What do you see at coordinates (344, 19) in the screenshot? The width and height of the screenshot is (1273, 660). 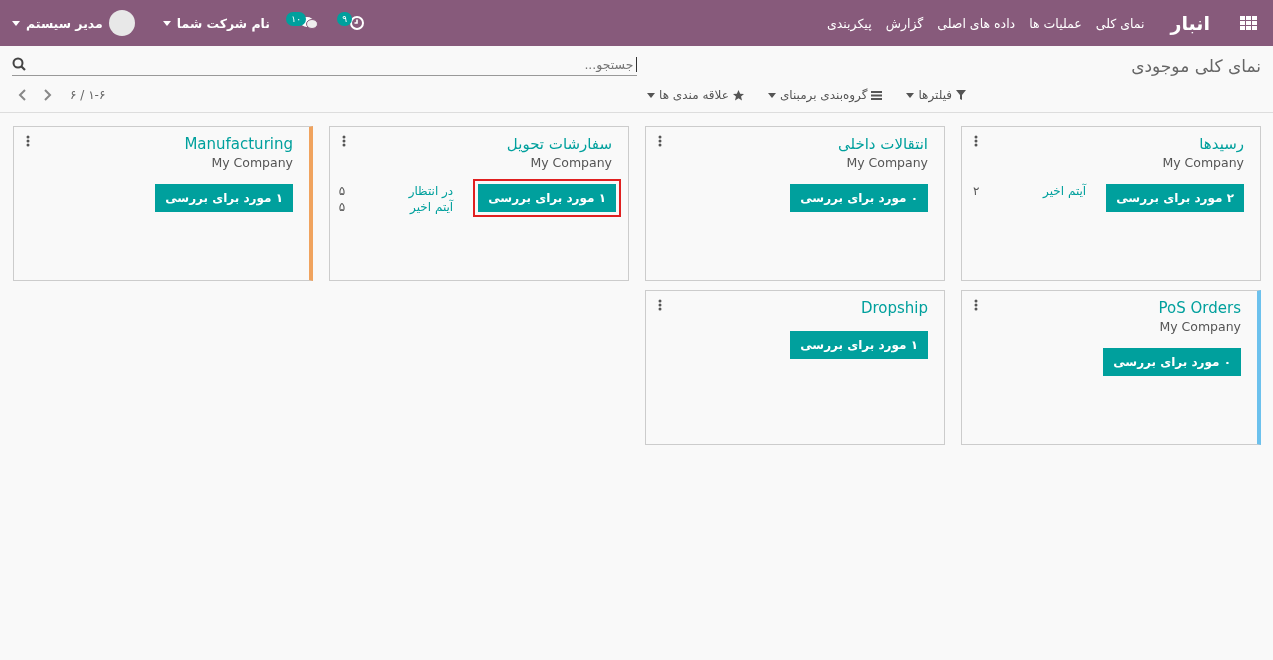 I see `activity-count: ۹` at bounding box center [344, 19].